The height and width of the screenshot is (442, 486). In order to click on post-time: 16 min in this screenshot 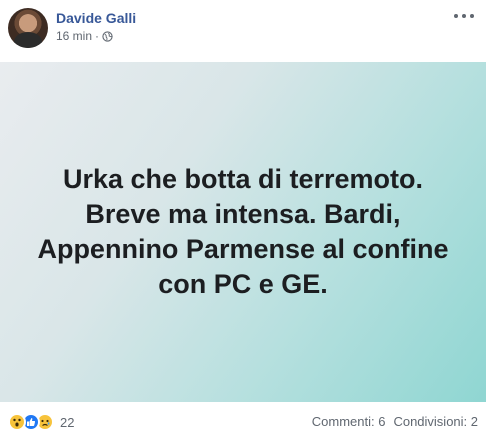, I will do `click(74, 36)`.